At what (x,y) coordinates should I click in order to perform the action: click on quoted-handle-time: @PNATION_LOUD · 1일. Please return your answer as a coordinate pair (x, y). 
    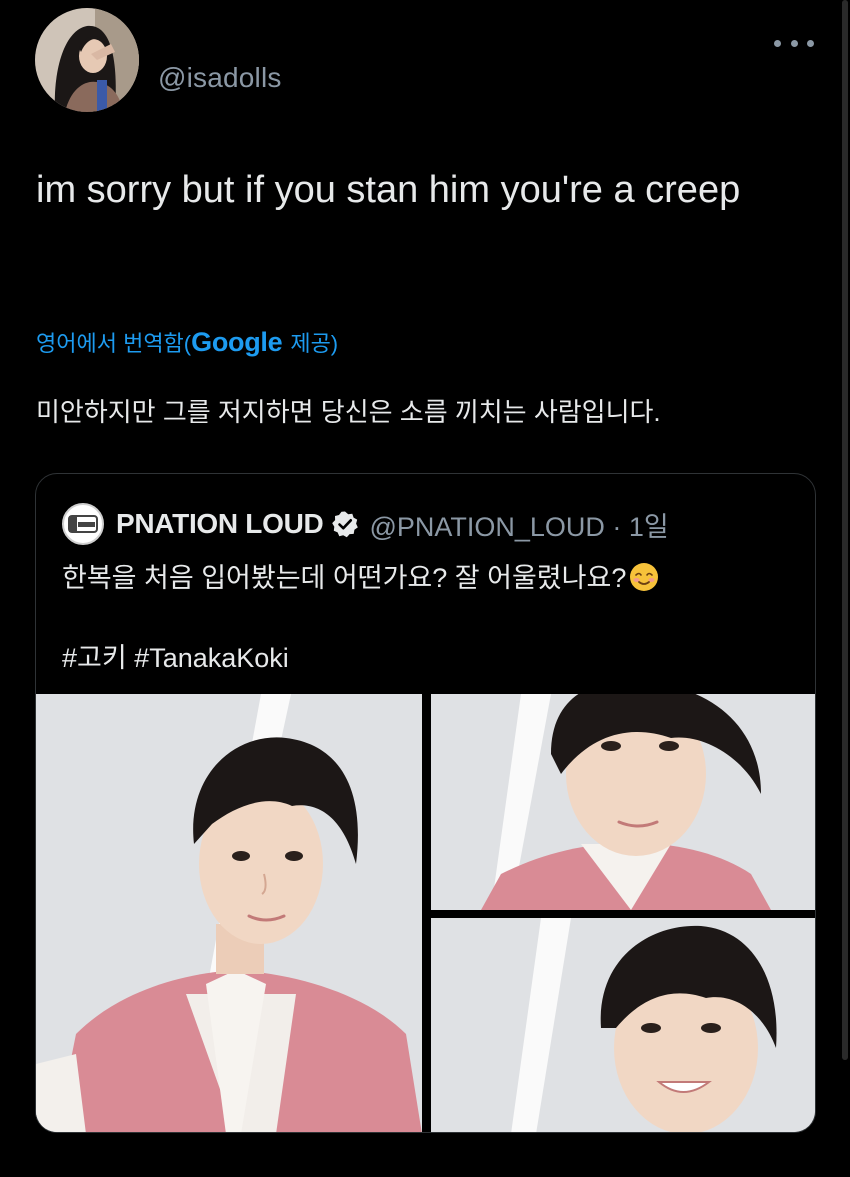
    Looking at the image, I should click on (518, 524).